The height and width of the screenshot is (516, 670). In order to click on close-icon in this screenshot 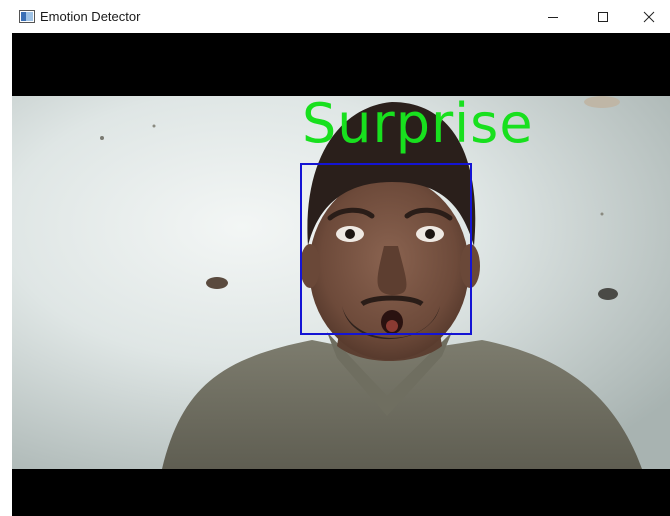, I will do `click(649, 17)`.